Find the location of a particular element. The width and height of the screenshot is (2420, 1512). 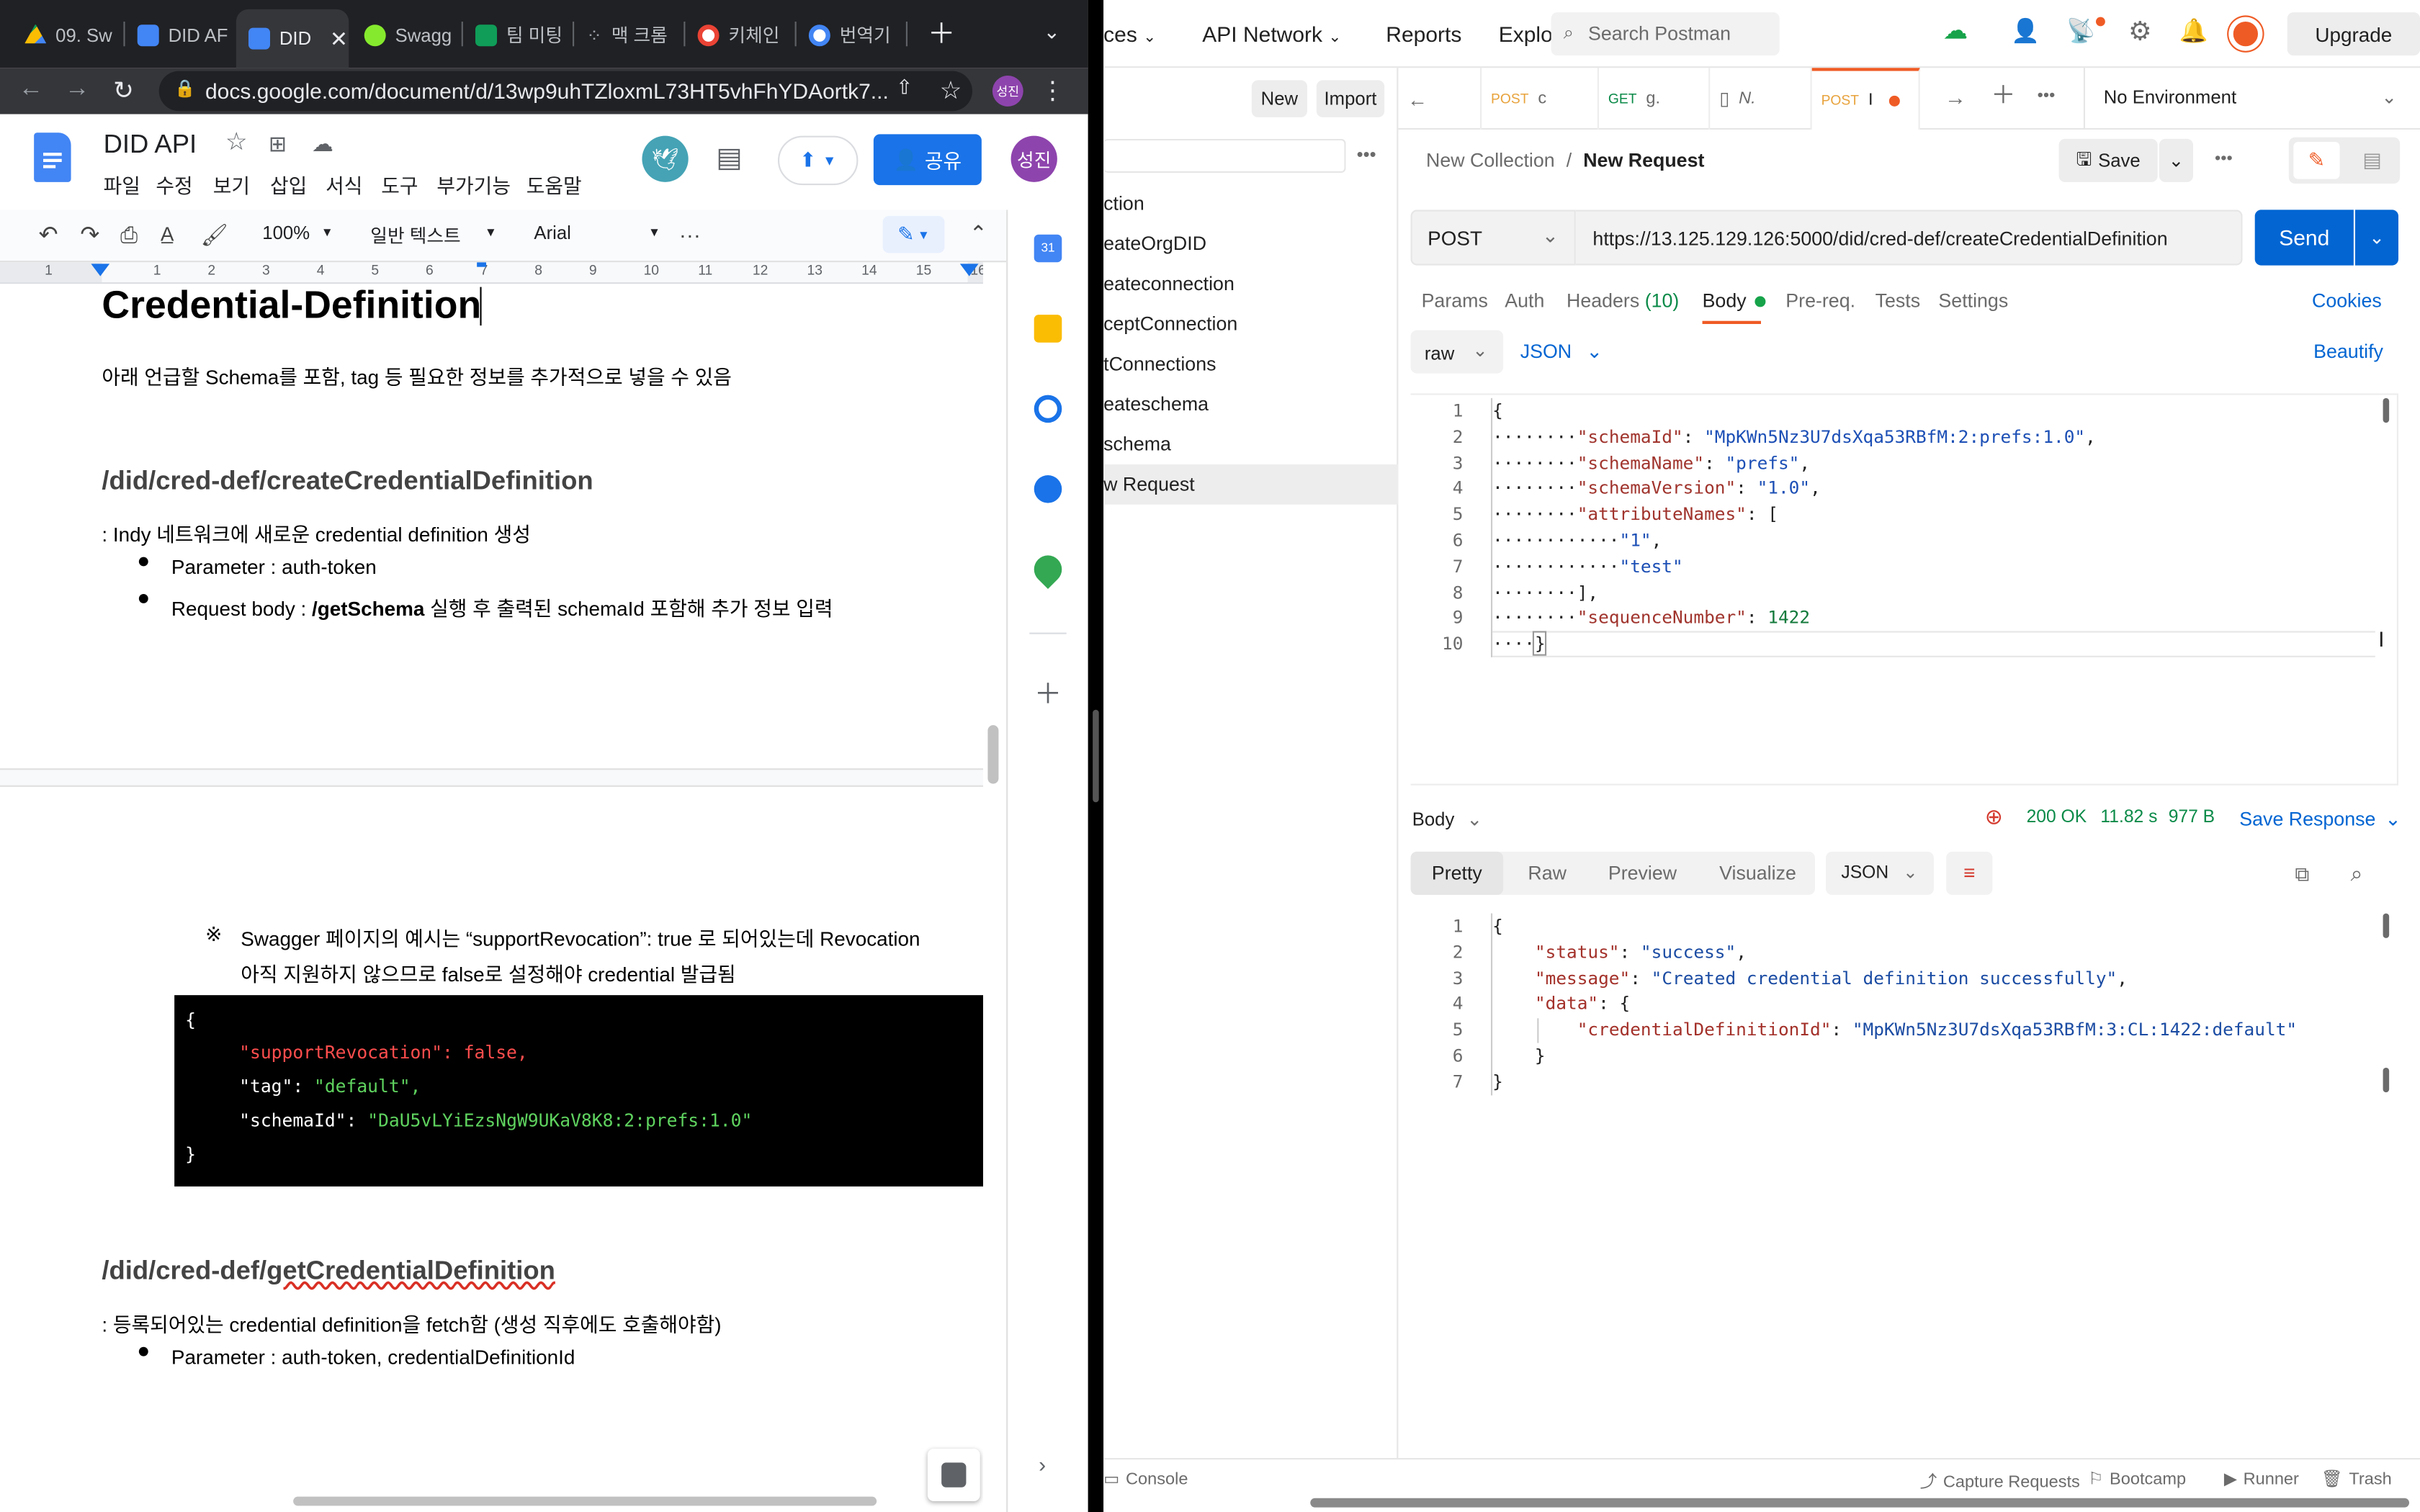

request-tab-4-active: POST I is located at coordinates (1865, 99).